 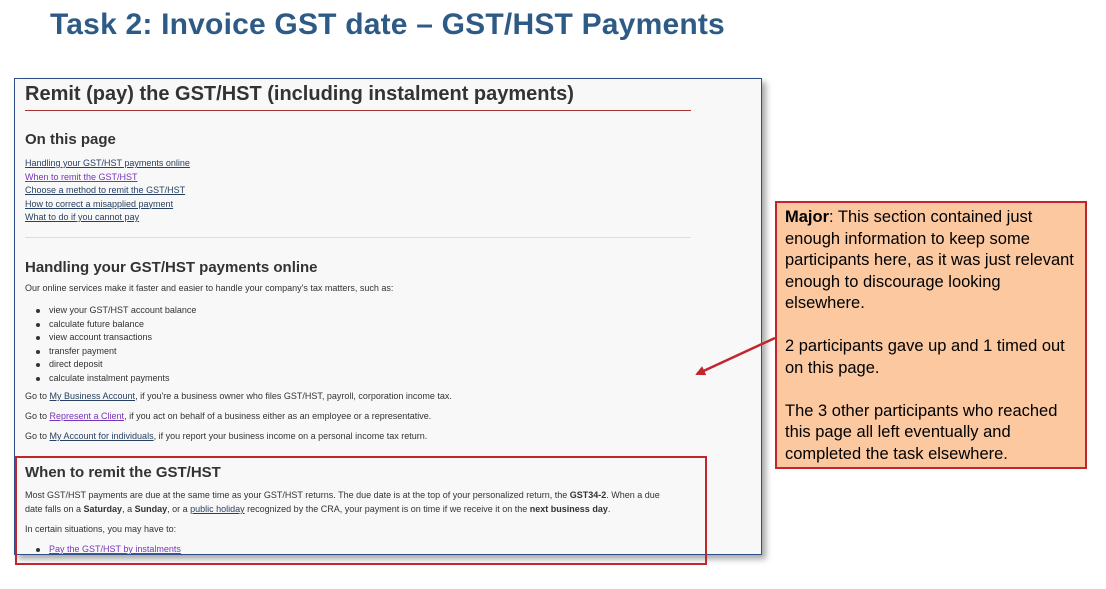 What do you see at coordinates (361, 510) in the screenshot?
I see `highlight-box` at bounding box center [361, 510].